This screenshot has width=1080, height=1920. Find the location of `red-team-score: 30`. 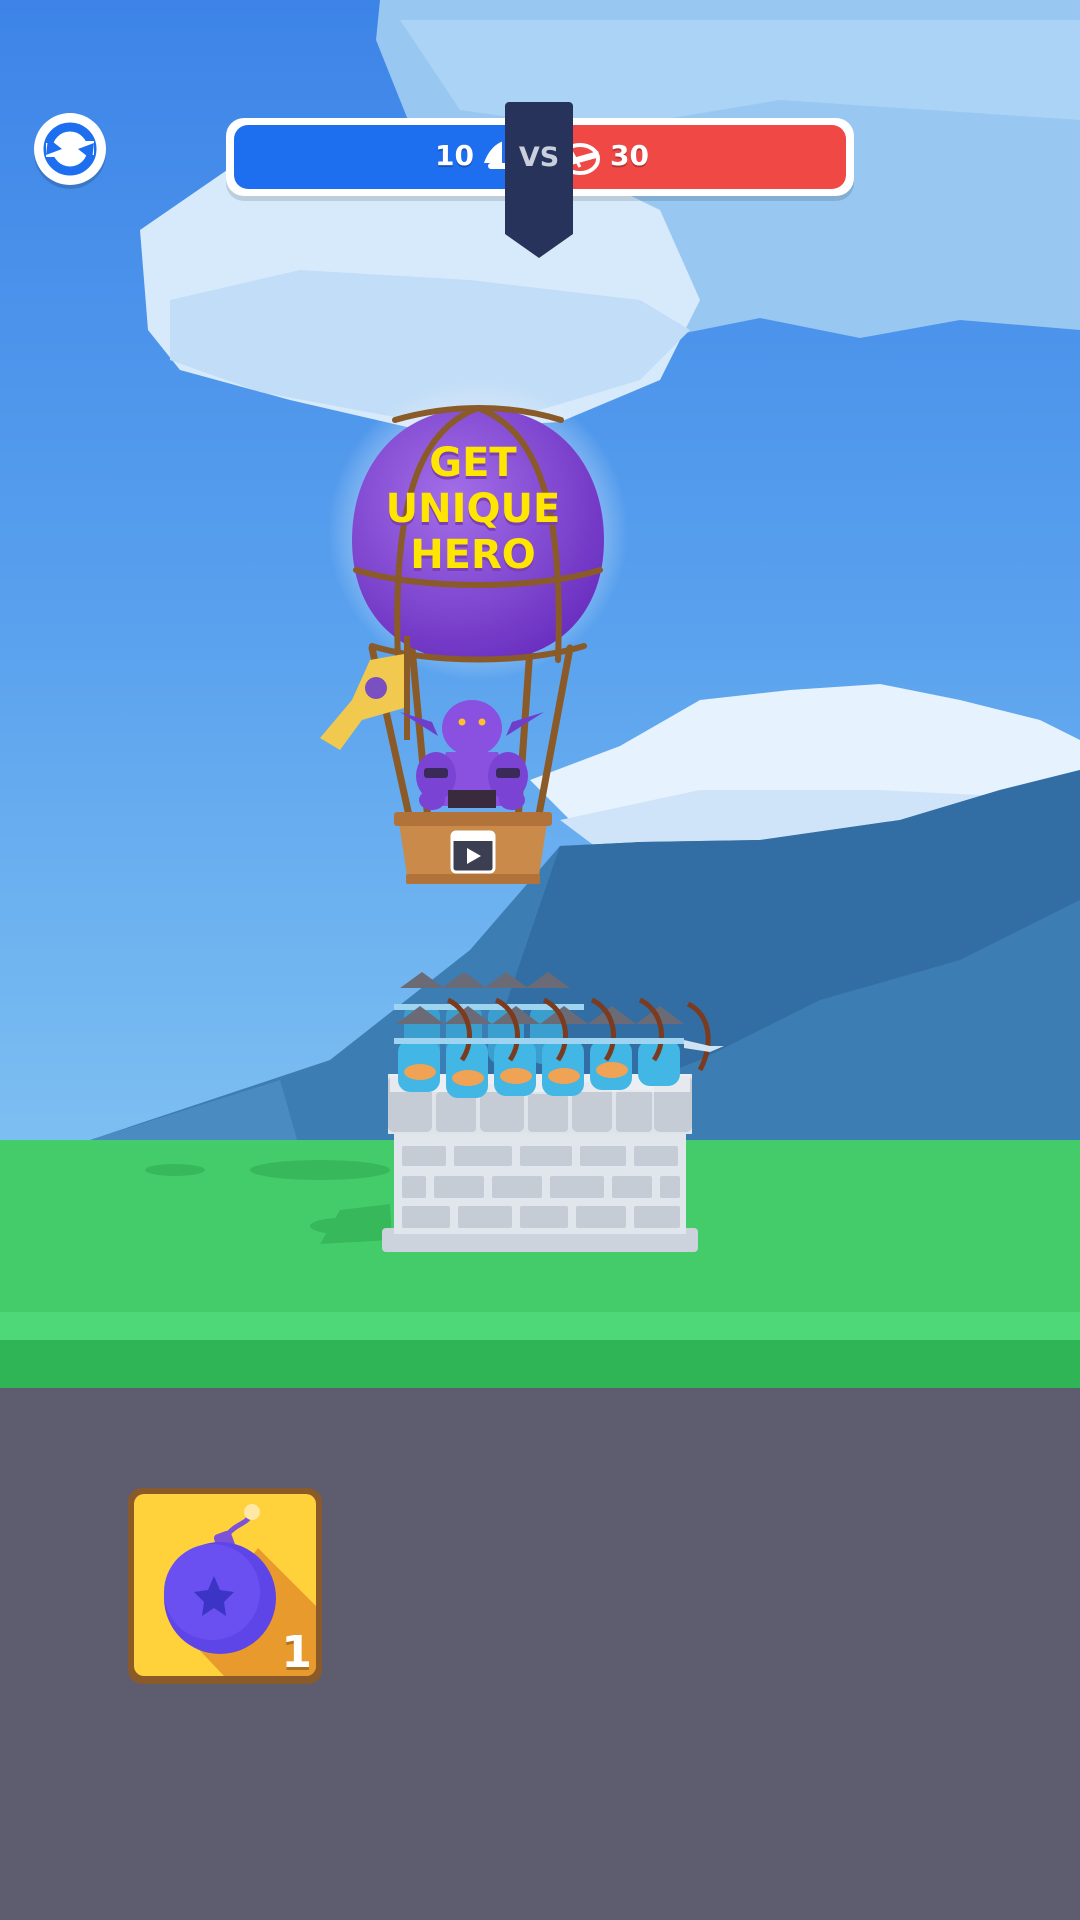

red-team-score: 30 is located at coordinates (691, 157).